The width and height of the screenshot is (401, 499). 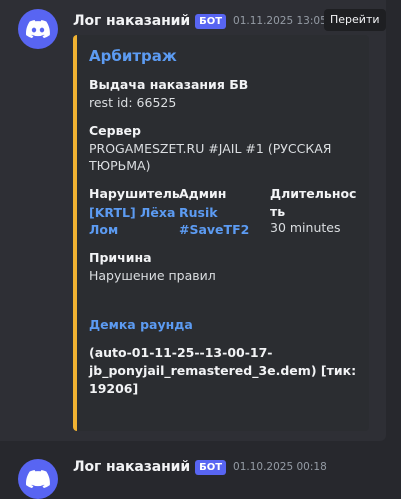 What do you see at coordinates (120, 165) in the screenshot?
I see `field-value-server-line2: ТЮРЬМА)` at bounding box center [120, 165].